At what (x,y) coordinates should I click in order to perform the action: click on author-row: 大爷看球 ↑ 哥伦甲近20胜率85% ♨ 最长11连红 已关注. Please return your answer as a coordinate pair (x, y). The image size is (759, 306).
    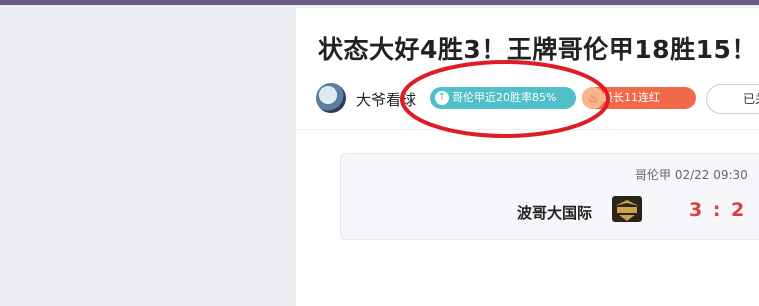
    Looking at the image, I should click on (537, 99).